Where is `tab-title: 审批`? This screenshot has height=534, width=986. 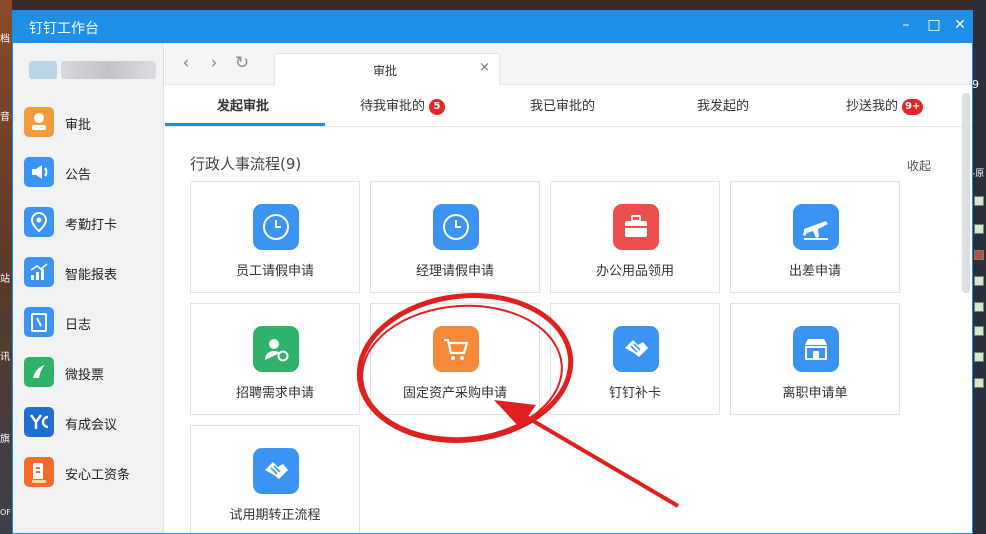 tab-title: 审批 is located at coordinates (385, 71).